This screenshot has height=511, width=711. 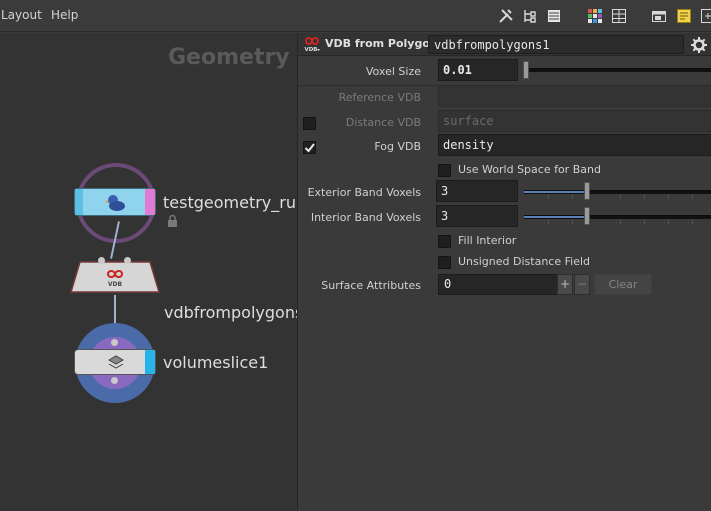 I want to click on voxel-size-label: Voxel Size, so click(x=393, y=71).